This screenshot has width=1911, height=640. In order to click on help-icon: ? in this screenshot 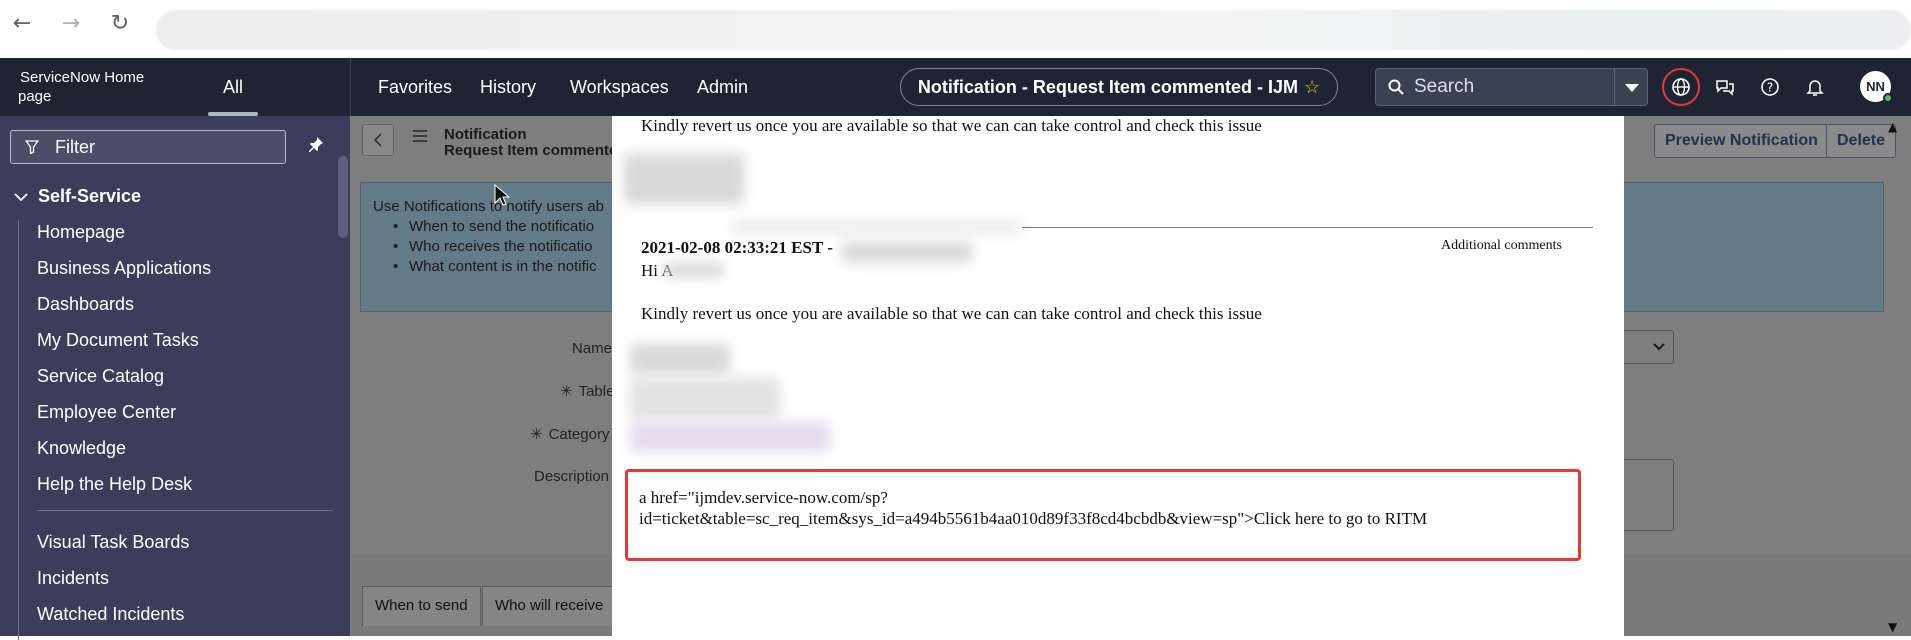, I will do `click(1770, 87)`.